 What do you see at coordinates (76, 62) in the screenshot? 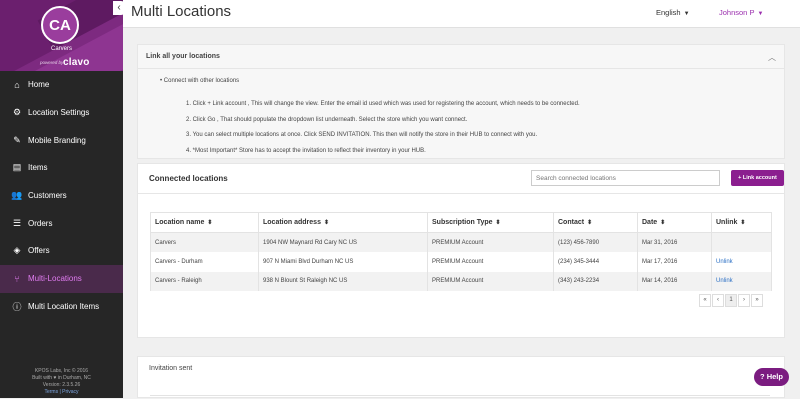
I see `clavo-logo: clavo` at bounding box center [76, 62].